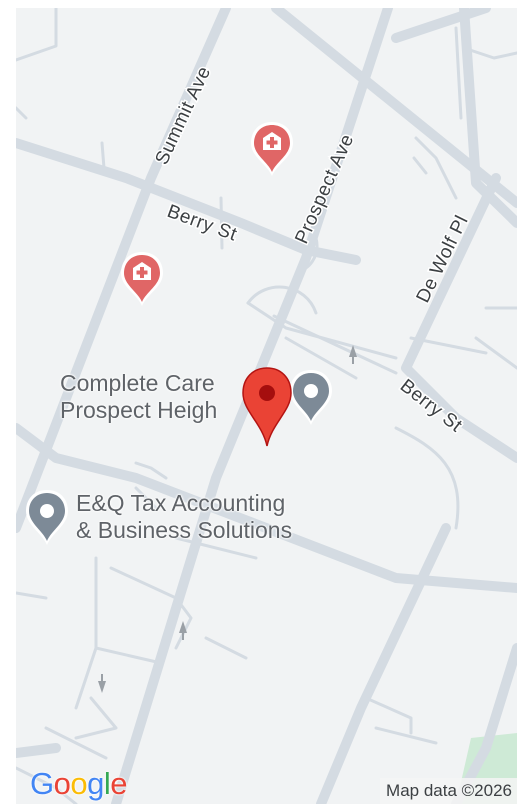 This screenshot has width=517, height=804. What do you see at coordinates (137, 383) in the screenshot?
I see `place-label-line: Complete Care` at bounding box center [137, 383].